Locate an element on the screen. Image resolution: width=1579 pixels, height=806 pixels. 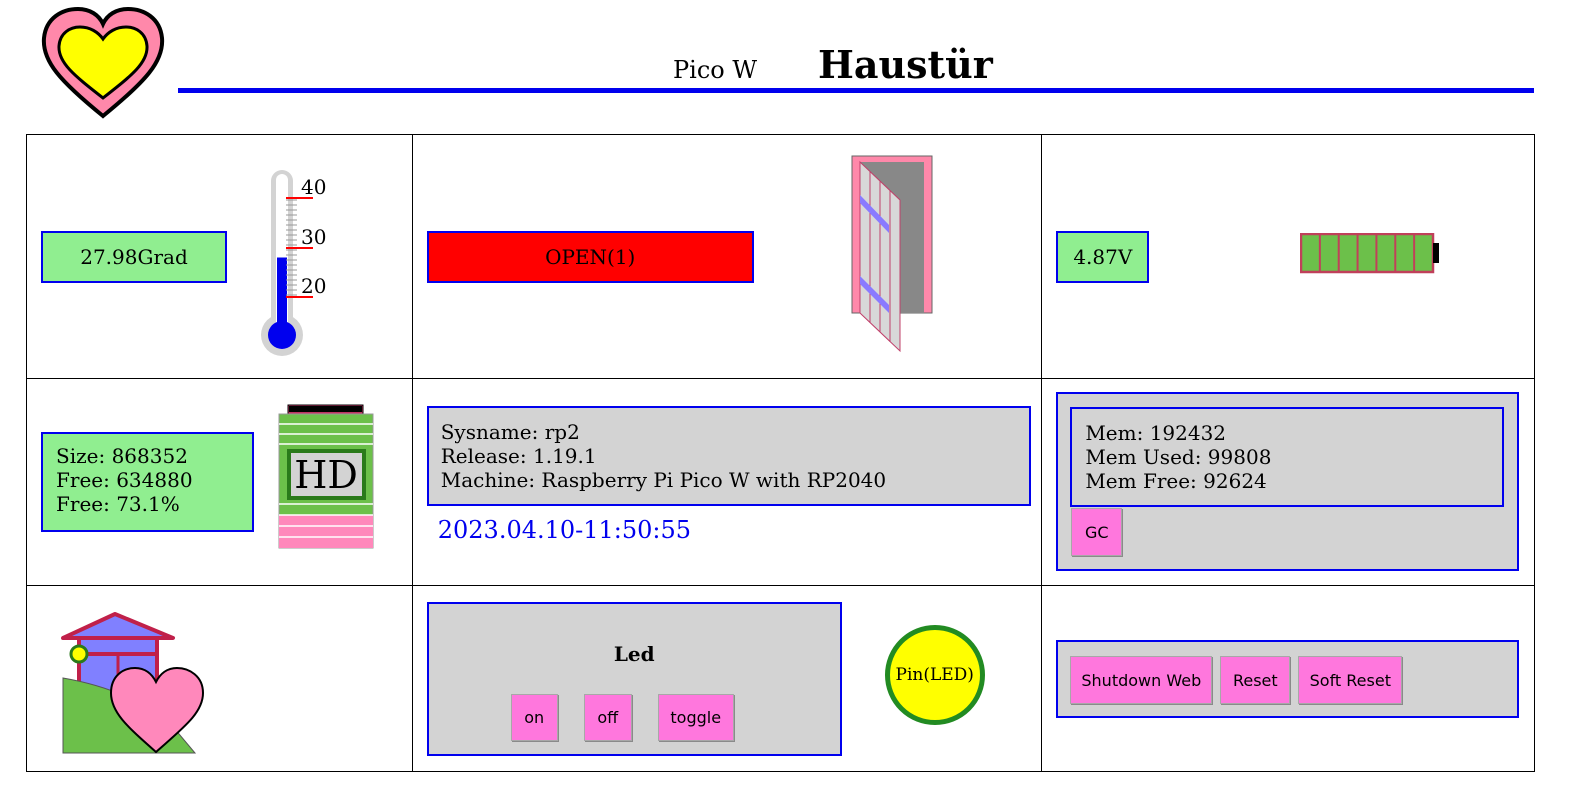
voltage-value: 4.87V is located at coordinates (1103, 257).